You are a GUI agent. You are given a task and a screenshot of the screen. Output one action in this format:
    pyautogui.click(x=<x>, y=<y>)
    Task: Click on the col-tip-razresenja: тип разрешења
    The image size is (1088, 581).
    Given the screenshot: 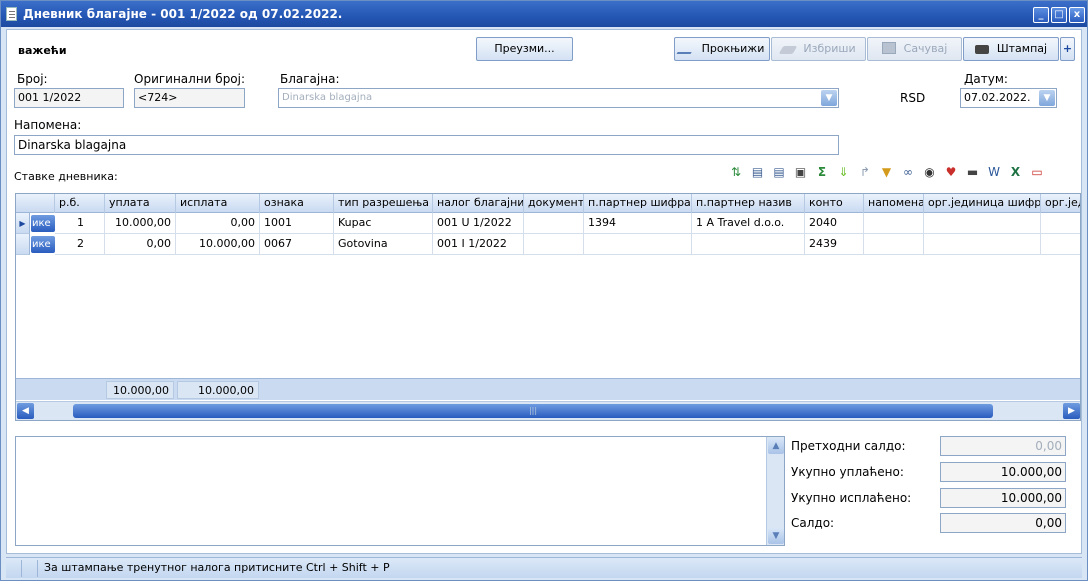 What is the action you would take?
    pyautogui.click(x=383, y=203)
    